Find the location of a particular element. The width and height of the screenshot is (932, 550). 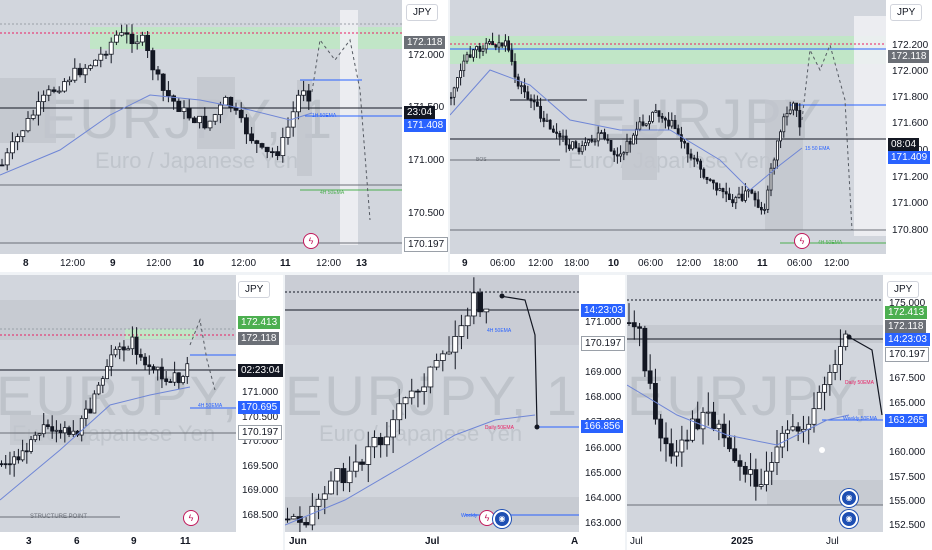

range-box is located at coordinates (118, 320).